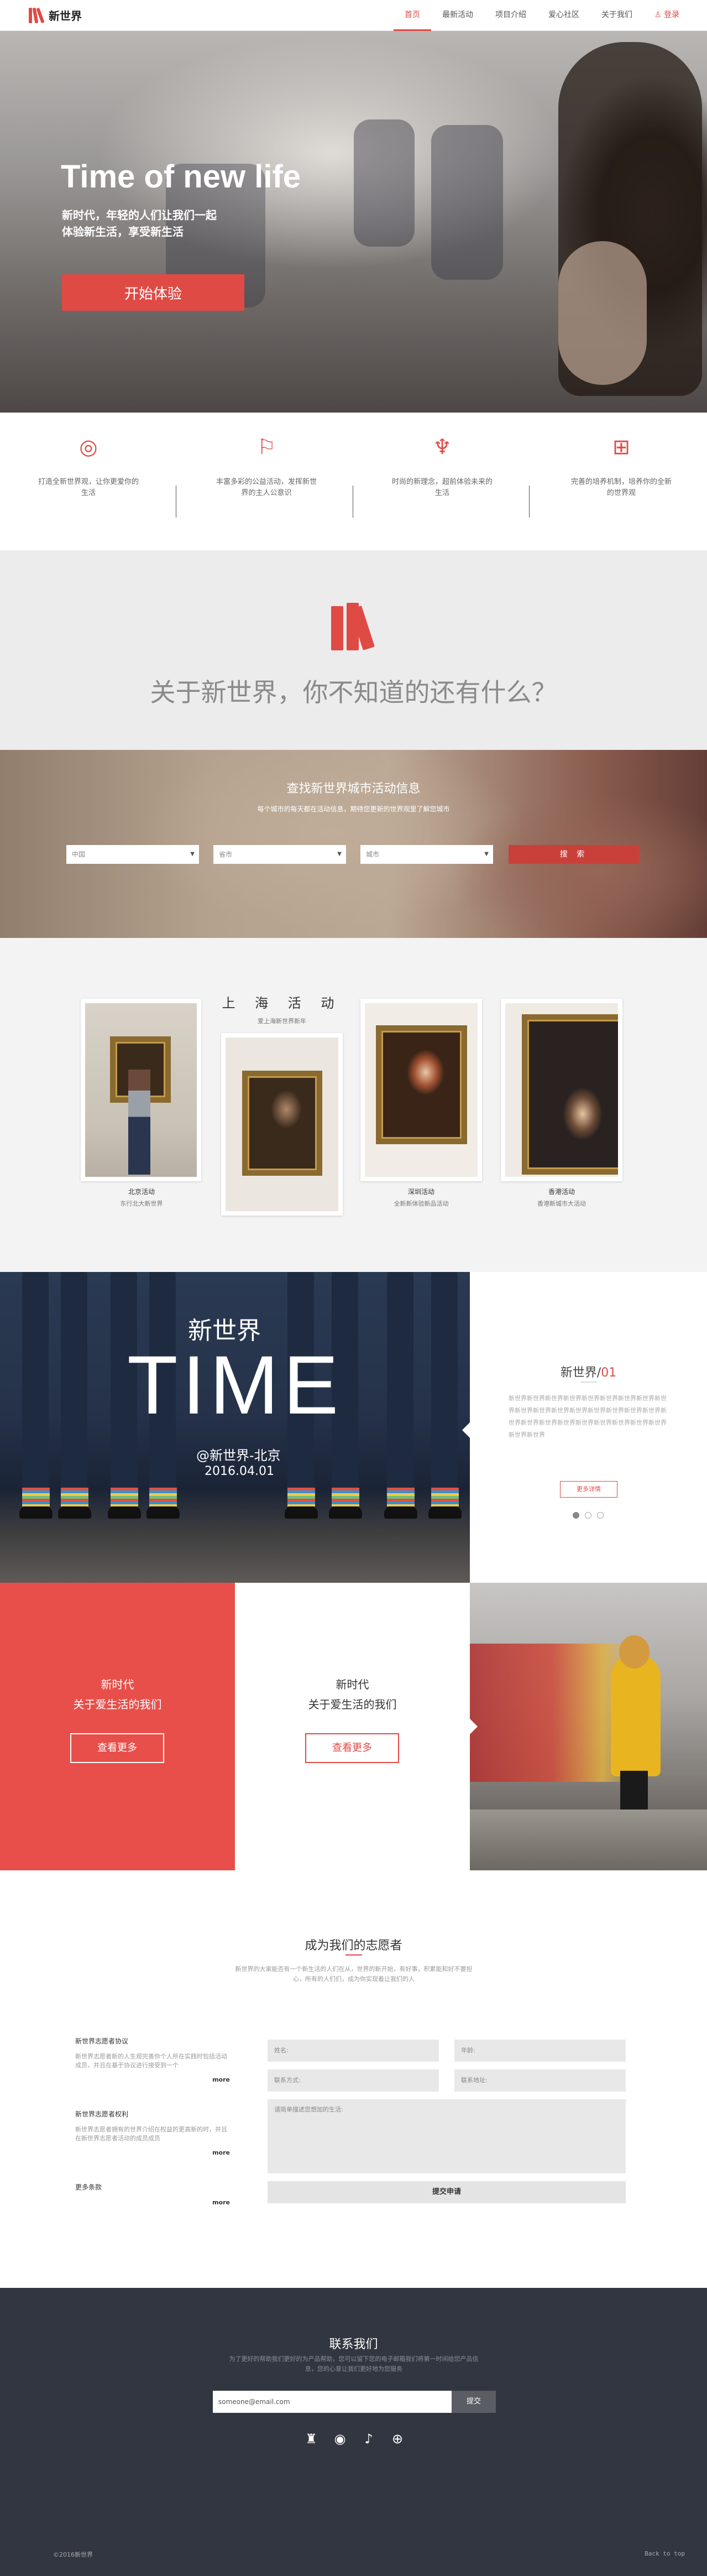 This screenshot has width=707, height=2576. Describe the element at coordinates (353, 650) in the screenshot. I see `about-band: 关于新世界，你不知道的还有什么？` at that location.